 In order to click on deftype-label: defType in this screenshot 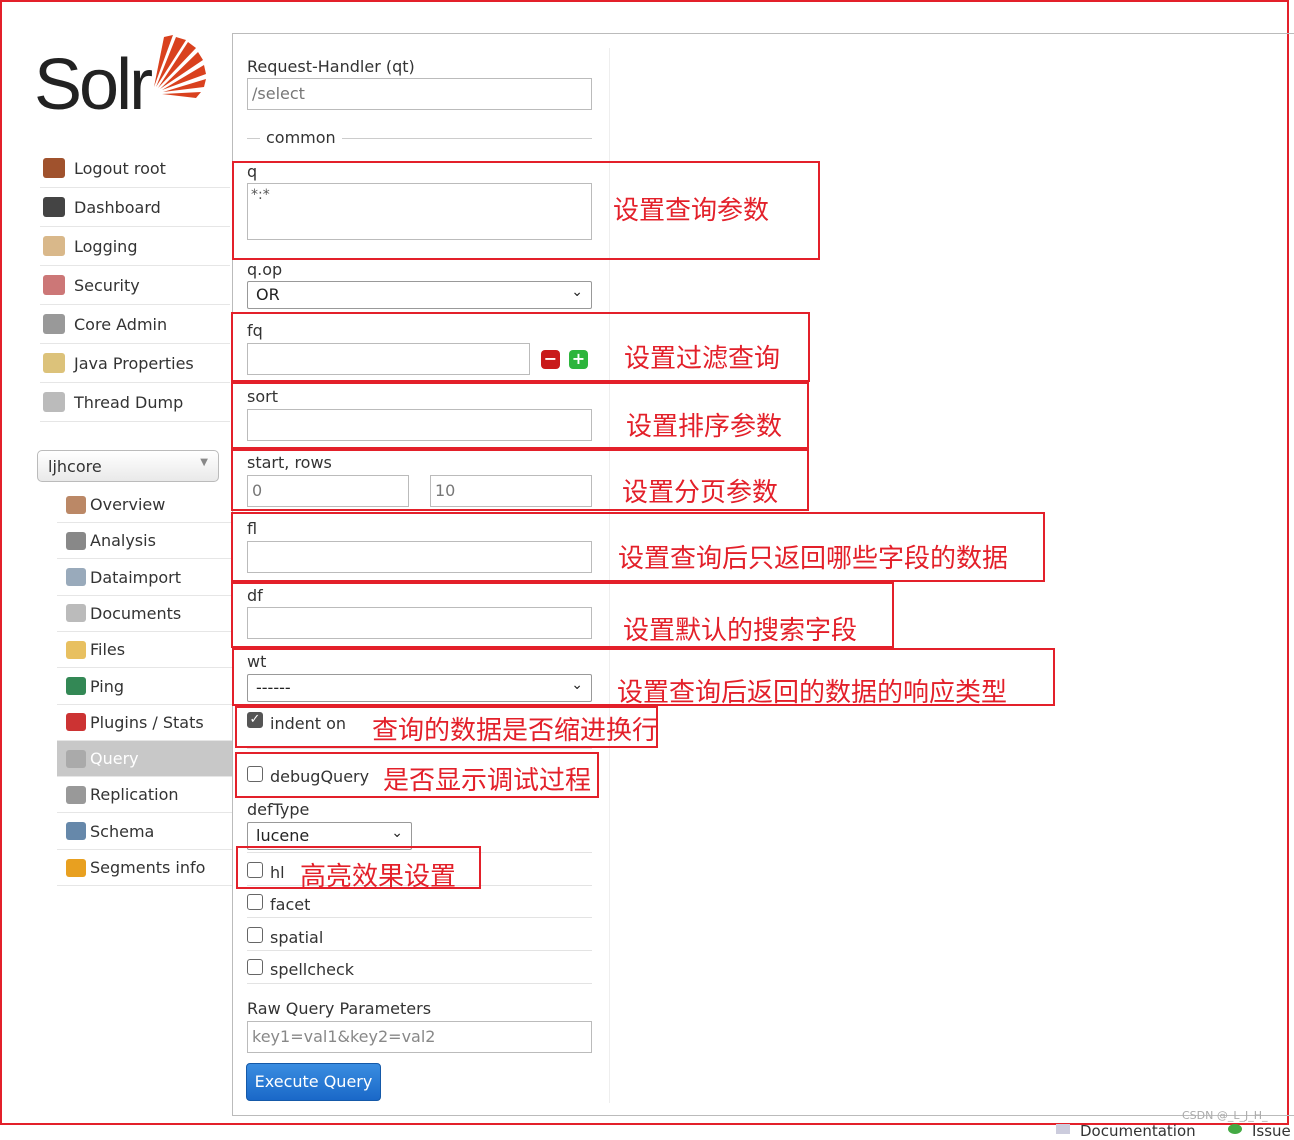, I will do `click(278, 809)`.